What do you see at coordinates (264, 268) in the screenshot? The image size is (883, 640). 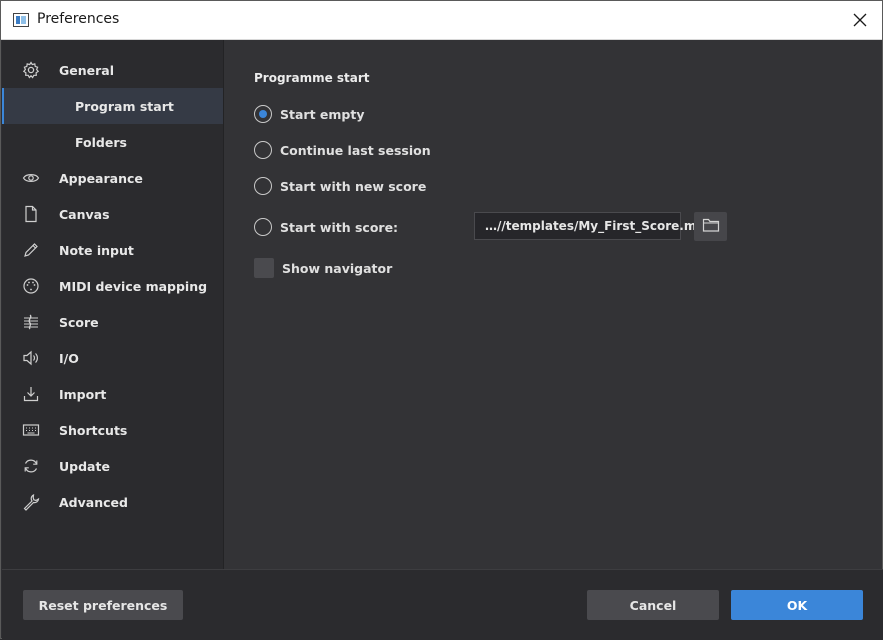 I see `show-navigator-checkbox` at bounding box center [264, 268].